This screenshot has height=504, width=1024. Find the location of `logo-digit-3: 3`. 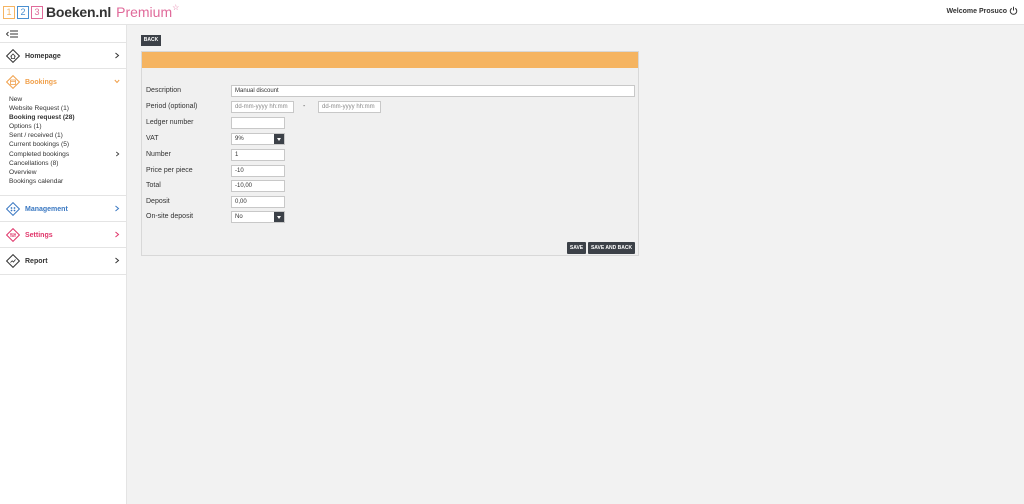

logo-digit-3: 3 is located at coordinates (37, 12).